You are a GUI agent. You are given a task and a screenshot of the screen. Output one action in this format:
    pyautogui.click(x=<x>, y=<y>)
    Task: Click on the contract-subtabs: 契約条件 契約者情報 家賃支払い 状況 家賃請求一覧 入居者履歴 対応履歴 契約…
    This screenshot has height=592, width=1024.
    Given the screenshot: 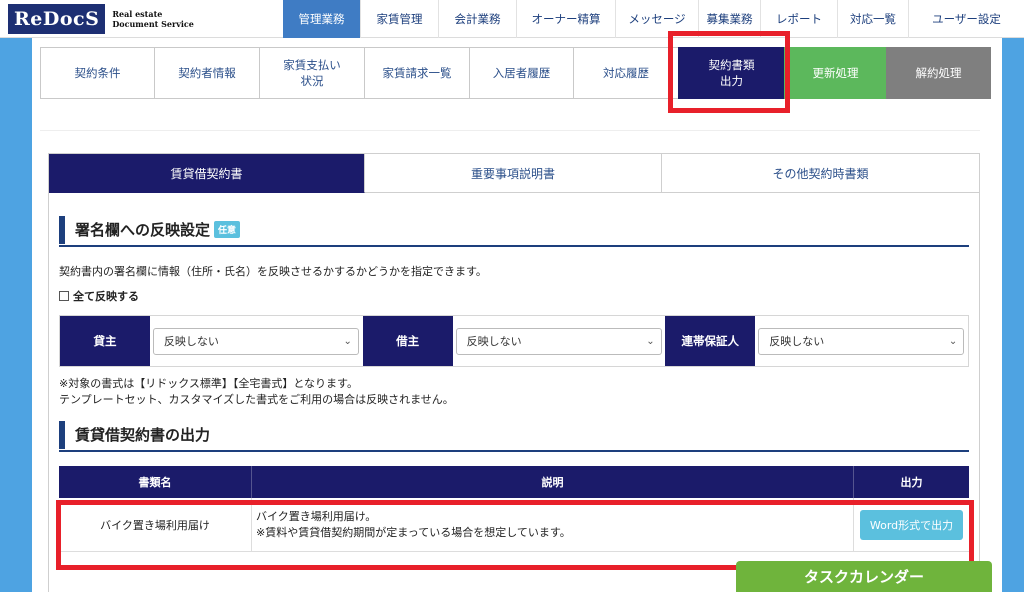 What is the action you would take?
    pyautogui.click(x=515, y=73)
    